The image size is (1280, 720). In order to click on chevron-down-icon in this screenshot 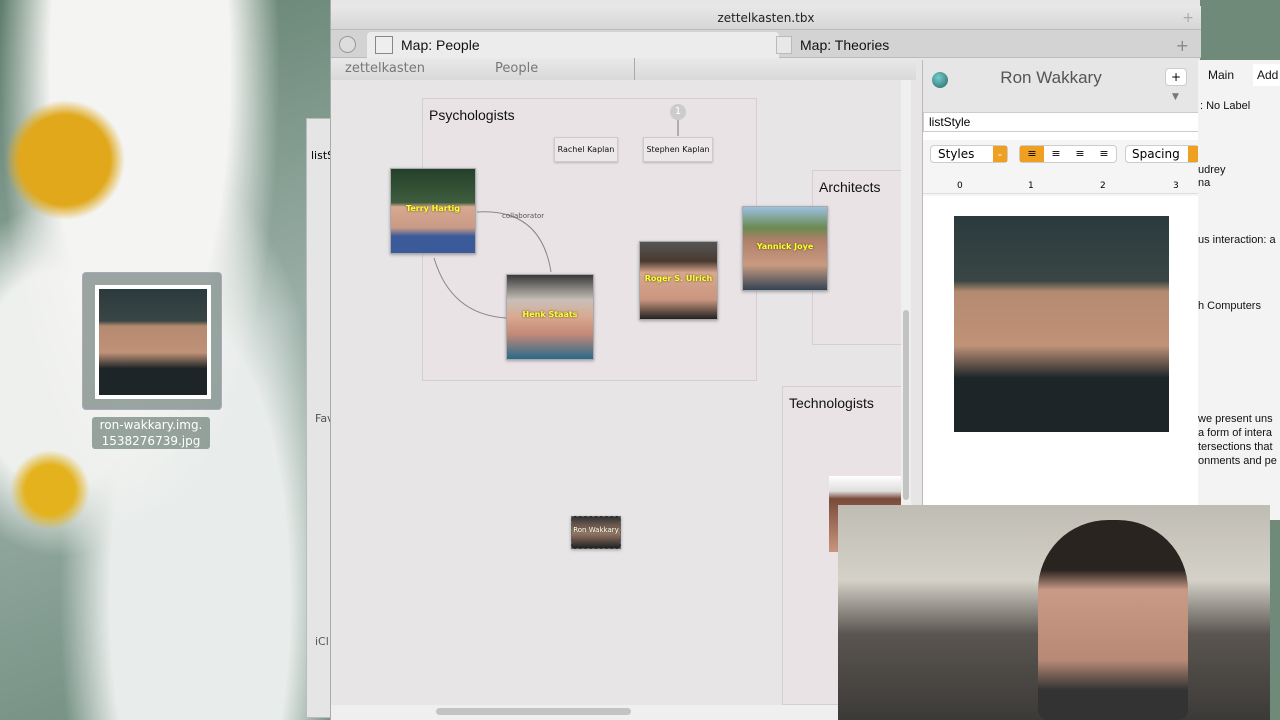, I will do `click(1193, 154)`.